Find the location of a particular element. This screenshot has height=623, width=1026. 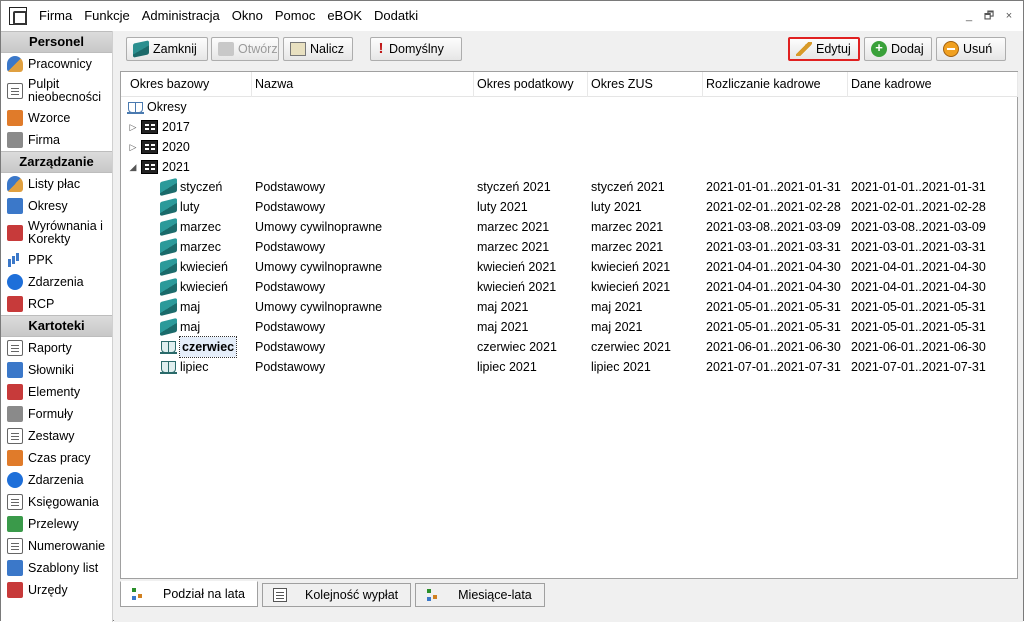

minimize-button: _ is located at coordinates (969, 16).